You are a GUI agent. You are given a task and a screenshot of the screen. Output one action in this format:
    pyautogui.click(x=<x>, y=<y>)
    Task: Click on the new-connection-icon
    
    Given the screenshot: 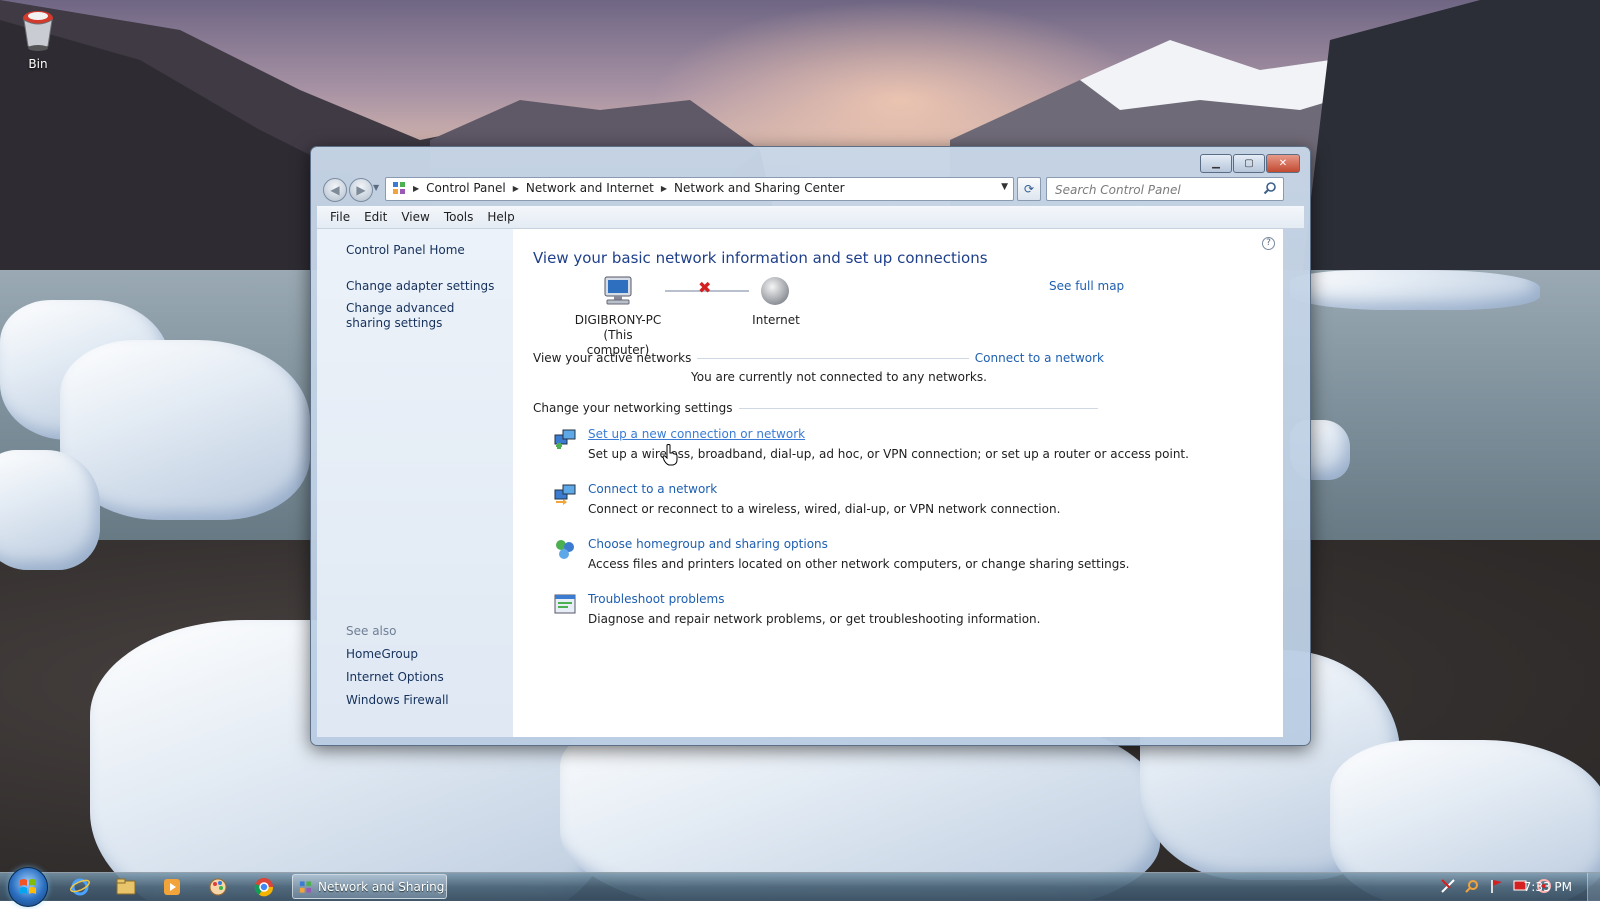 What is the action you would take?
    pyautogui.click(x=565, y=439)
    